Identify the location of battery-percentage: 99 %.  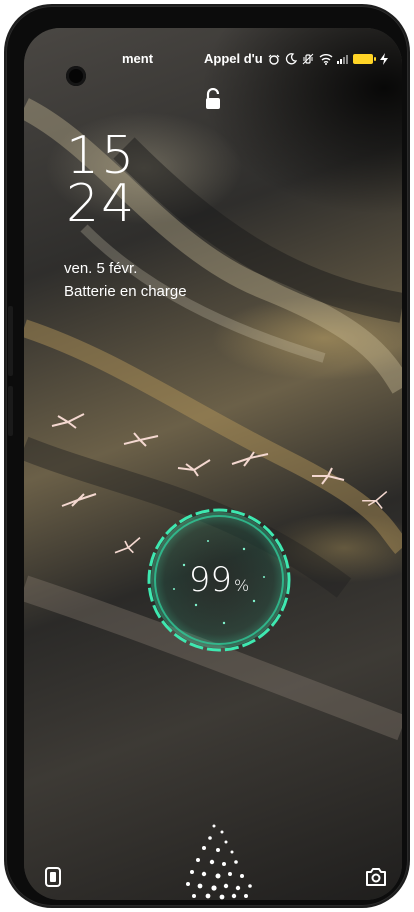
(219, 580).